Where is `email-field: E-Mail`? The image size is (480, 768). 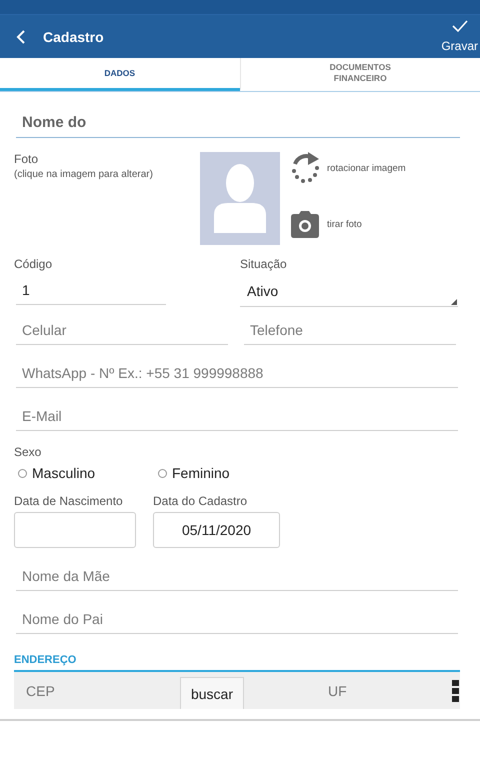 email-field: E-Mail is located at coordinates (237, 416).